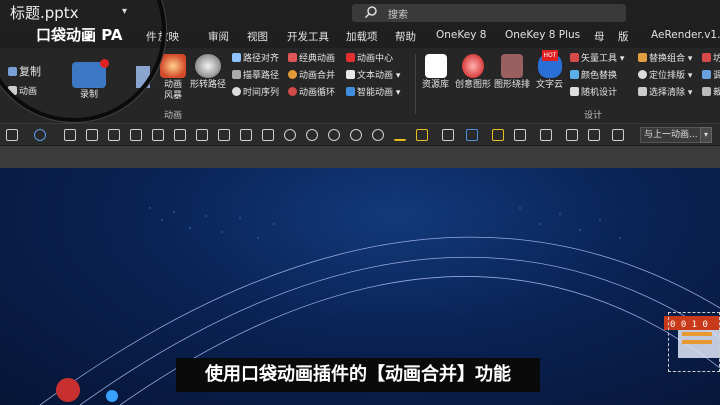 The width and height of the screenshot is (720, 405). Describe the element at coordinates (268, 135) in the screenshot. I see `same-height-icon` at that location.